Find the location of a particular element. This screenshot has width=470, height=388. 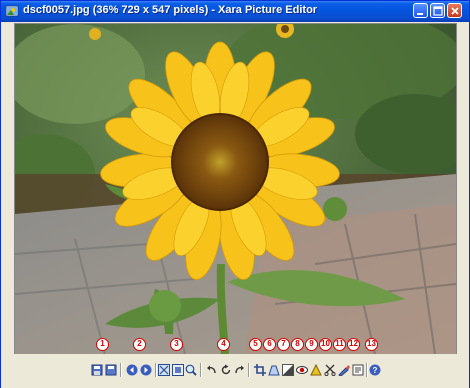

lighting-button is located at coordinates (288, 370).